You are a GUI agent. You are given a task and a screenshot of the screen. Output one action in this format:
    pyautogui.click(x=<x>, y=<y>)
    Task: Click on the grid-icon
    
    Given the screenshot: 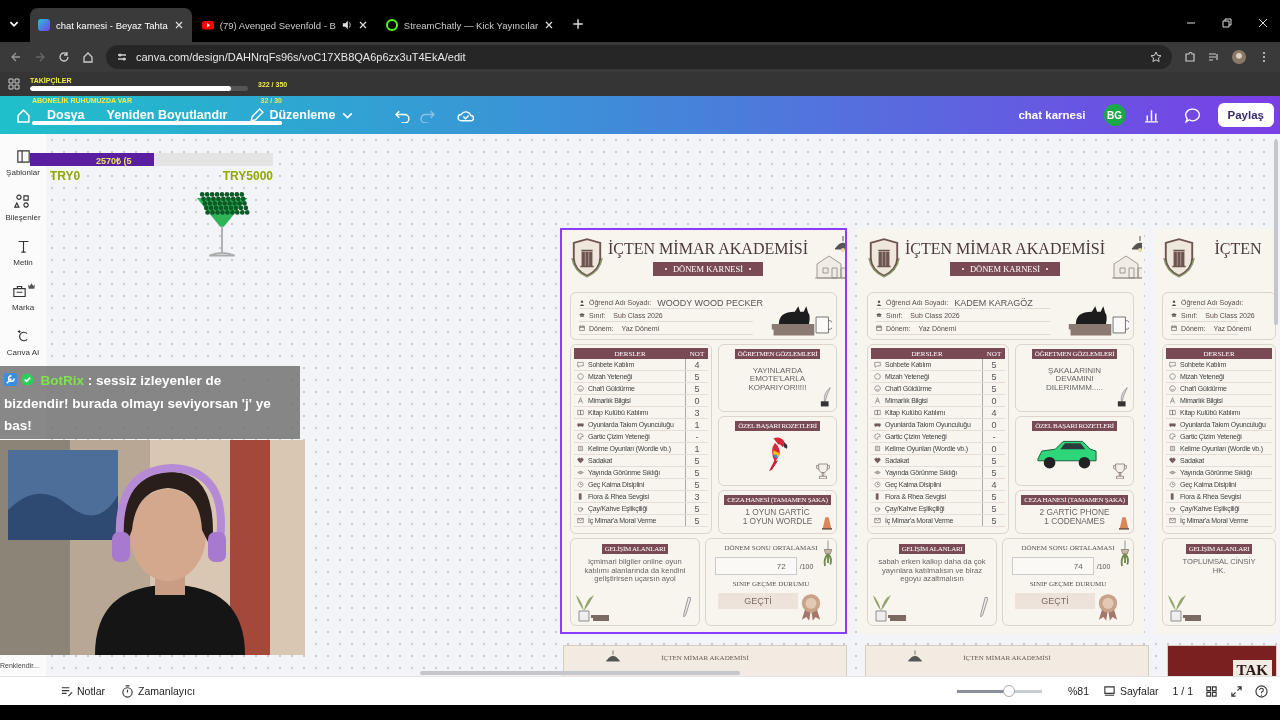 What is the action you would take?
    pyautogui.click(x=1211, y=691)
    